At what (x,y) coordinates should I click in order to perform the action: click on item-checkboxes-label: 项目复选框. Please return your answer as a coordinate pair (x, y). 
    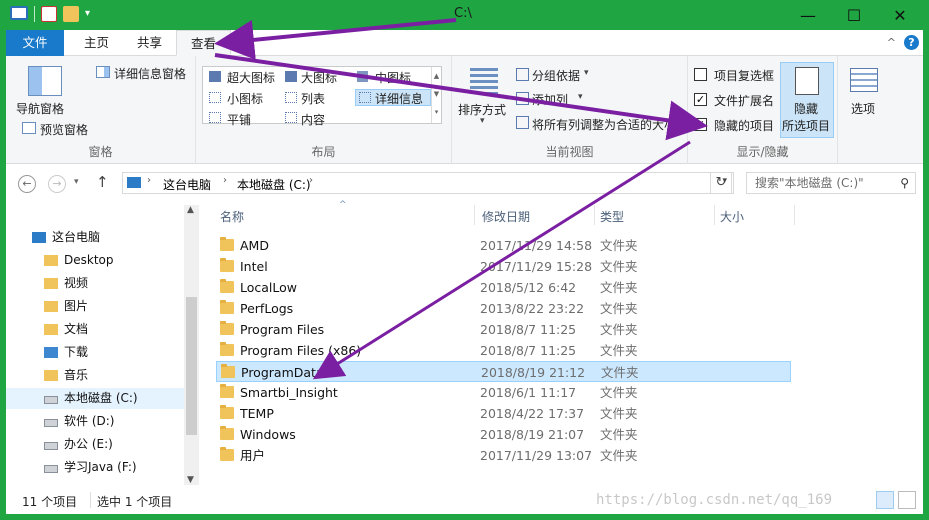
    Looking at the image, I should click on (744, 76).